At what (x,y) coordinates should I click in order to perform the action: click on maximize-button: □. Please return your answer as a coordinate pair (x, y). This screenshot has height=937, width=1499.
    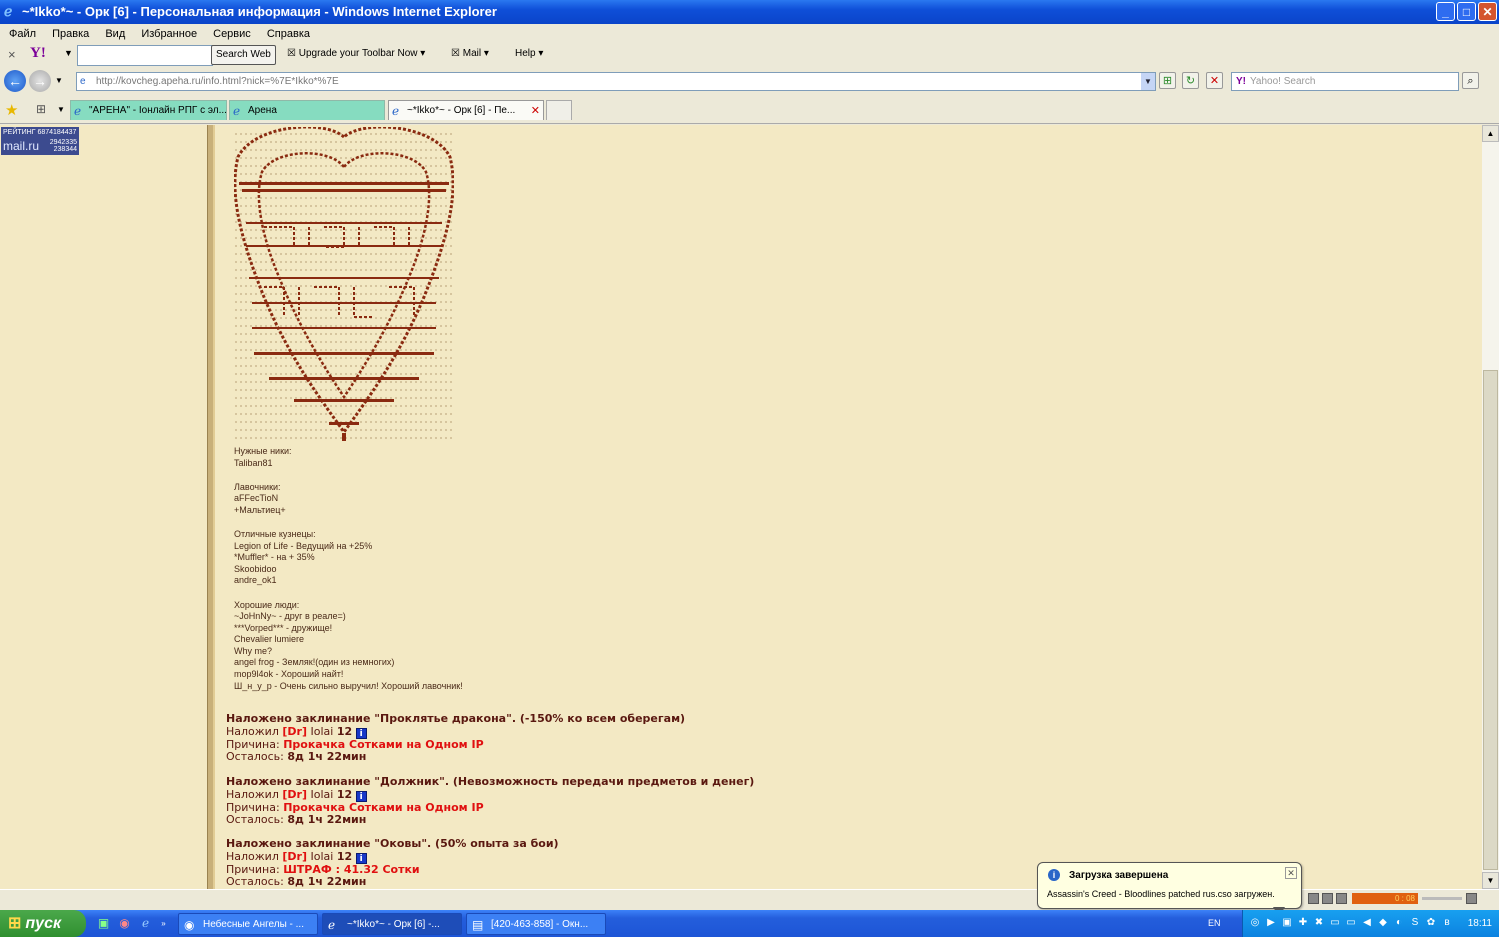
    Looking at the image, I should click on (1466, 11).